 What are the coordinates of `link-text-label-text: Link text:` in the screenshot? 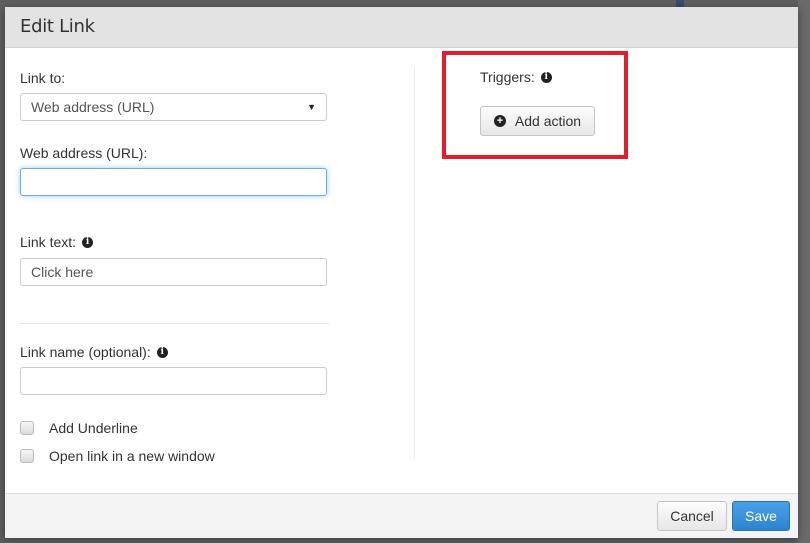 It's located at (48, 242).